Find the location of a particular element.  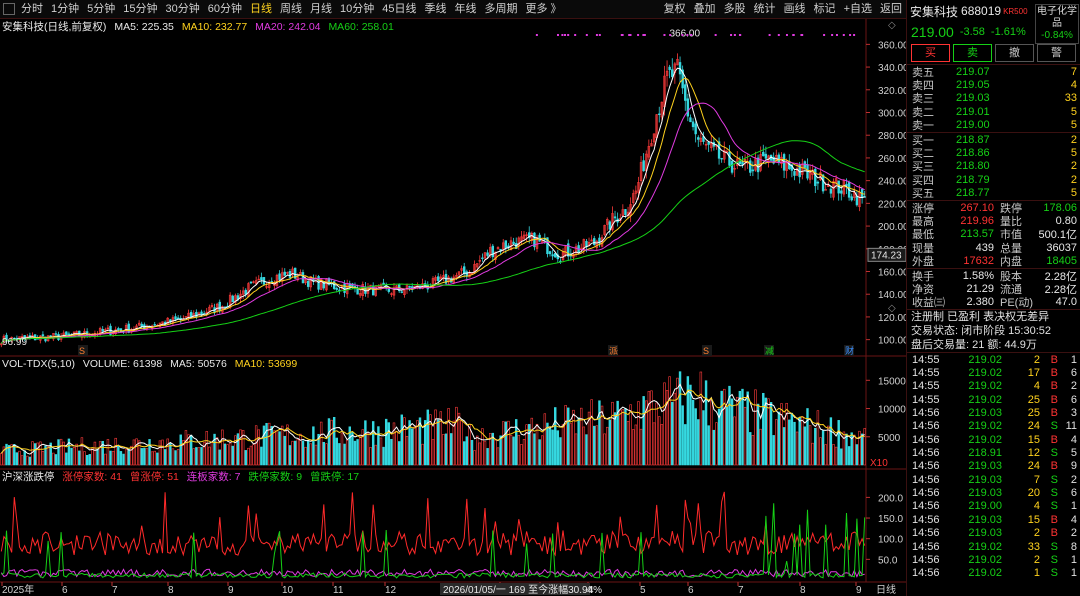

toolbar-tool-button: 画线 is located at coordinates (795, 9).